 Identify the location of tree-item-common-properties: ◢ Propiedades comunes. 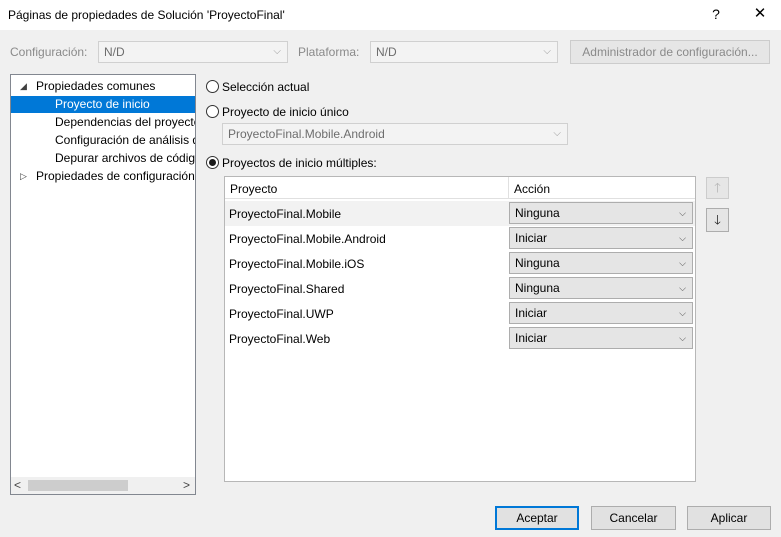
(103, 86).